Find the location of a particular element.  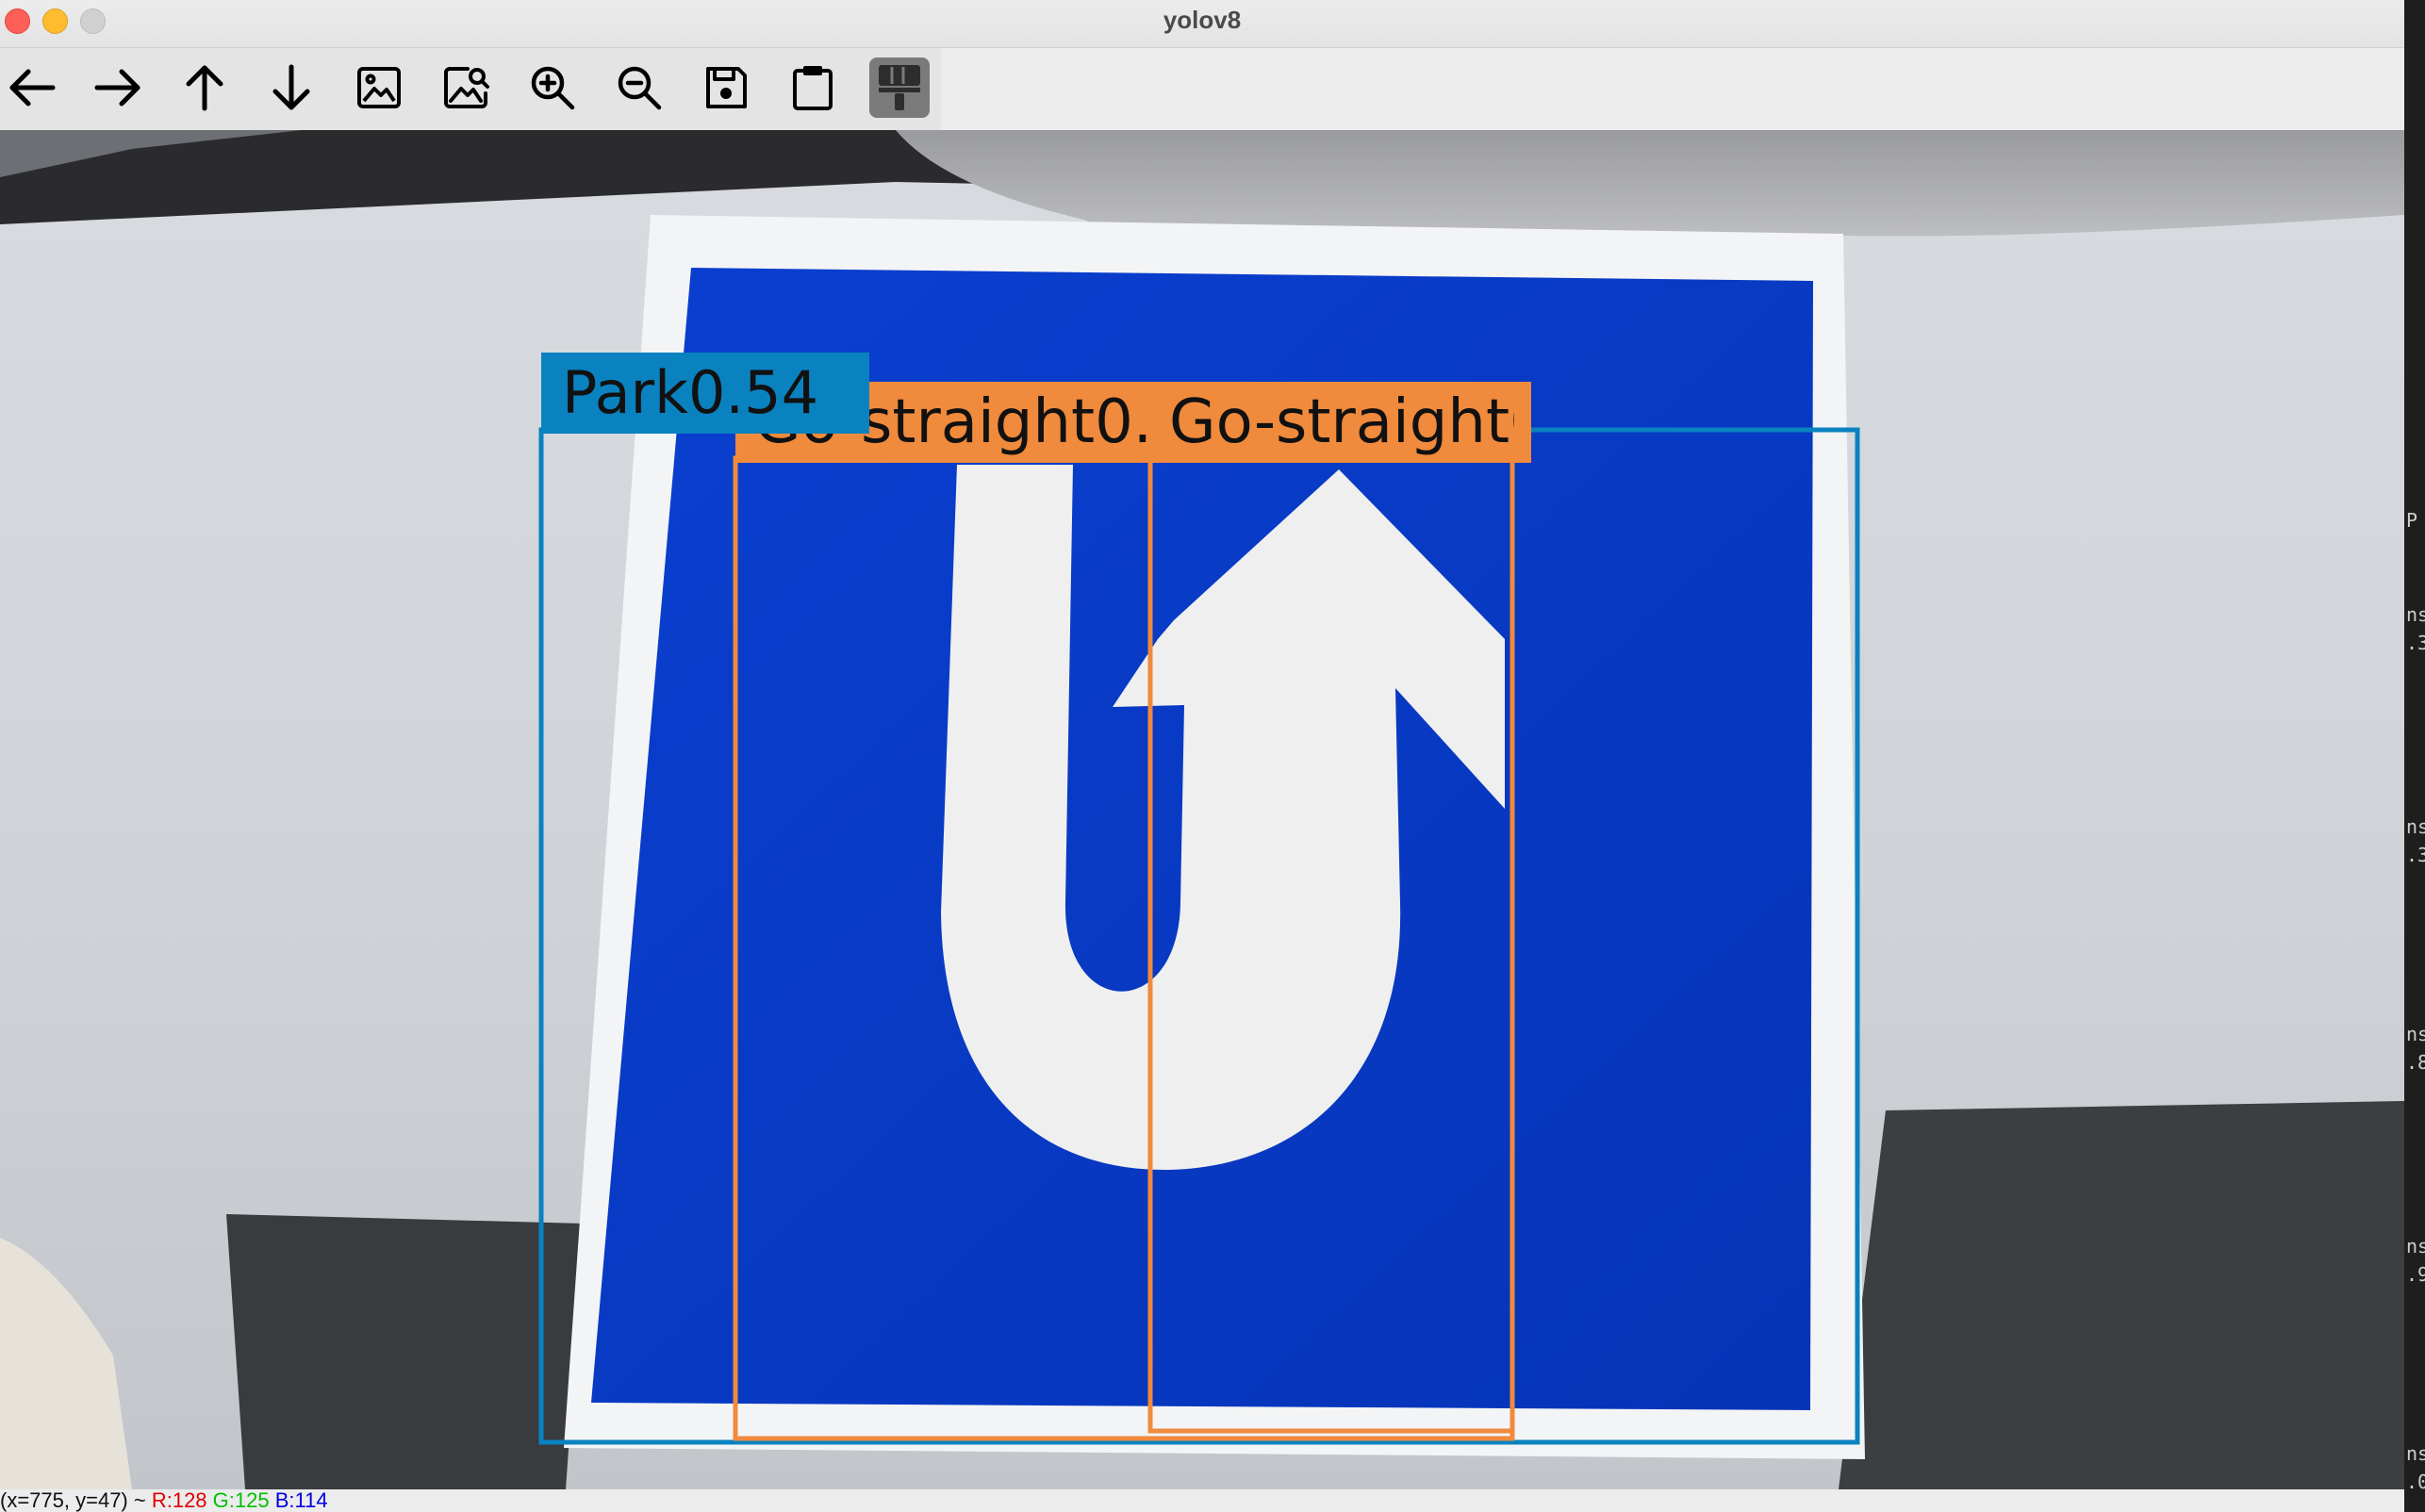

save-button is located at coordinates (726, 88).